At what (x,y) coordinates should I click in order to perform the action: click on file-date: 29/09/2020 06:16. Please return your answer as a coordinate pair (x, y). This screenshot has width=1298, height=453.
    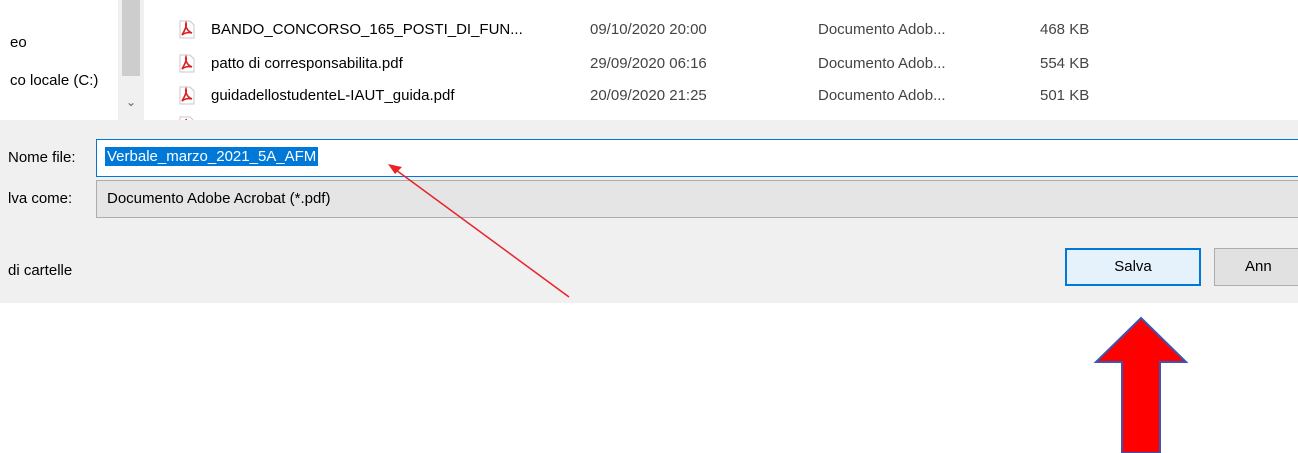
    Looking at the image, I should click on (648, 63).